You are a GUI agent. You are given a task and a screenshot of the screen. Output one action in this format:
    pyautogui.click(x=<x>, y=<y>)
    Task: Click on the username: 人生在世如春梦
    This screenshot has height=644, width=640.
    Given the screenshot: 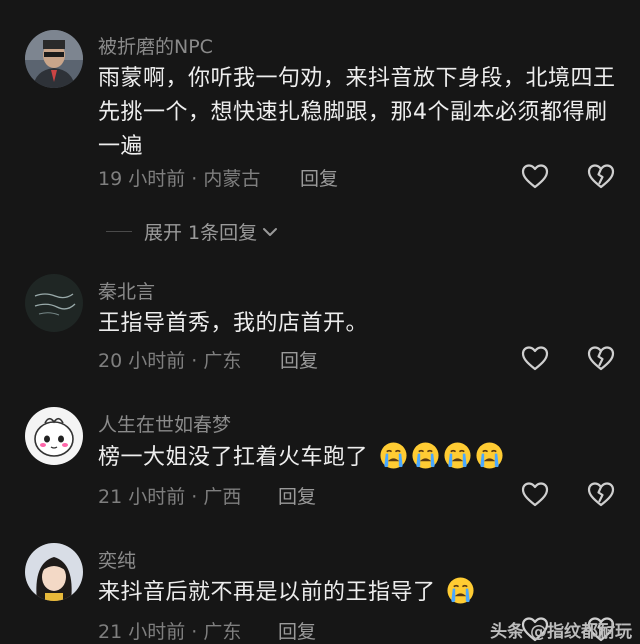 What is the action you would take?
    pyautogui.click(x=164, y=423)
    